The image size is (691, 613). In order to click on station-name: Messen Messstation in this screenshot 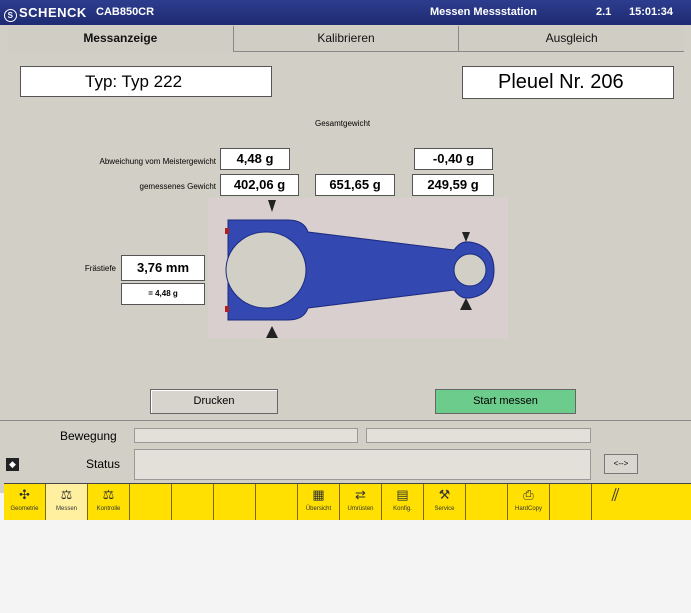, I will do `click(483, 12)`.